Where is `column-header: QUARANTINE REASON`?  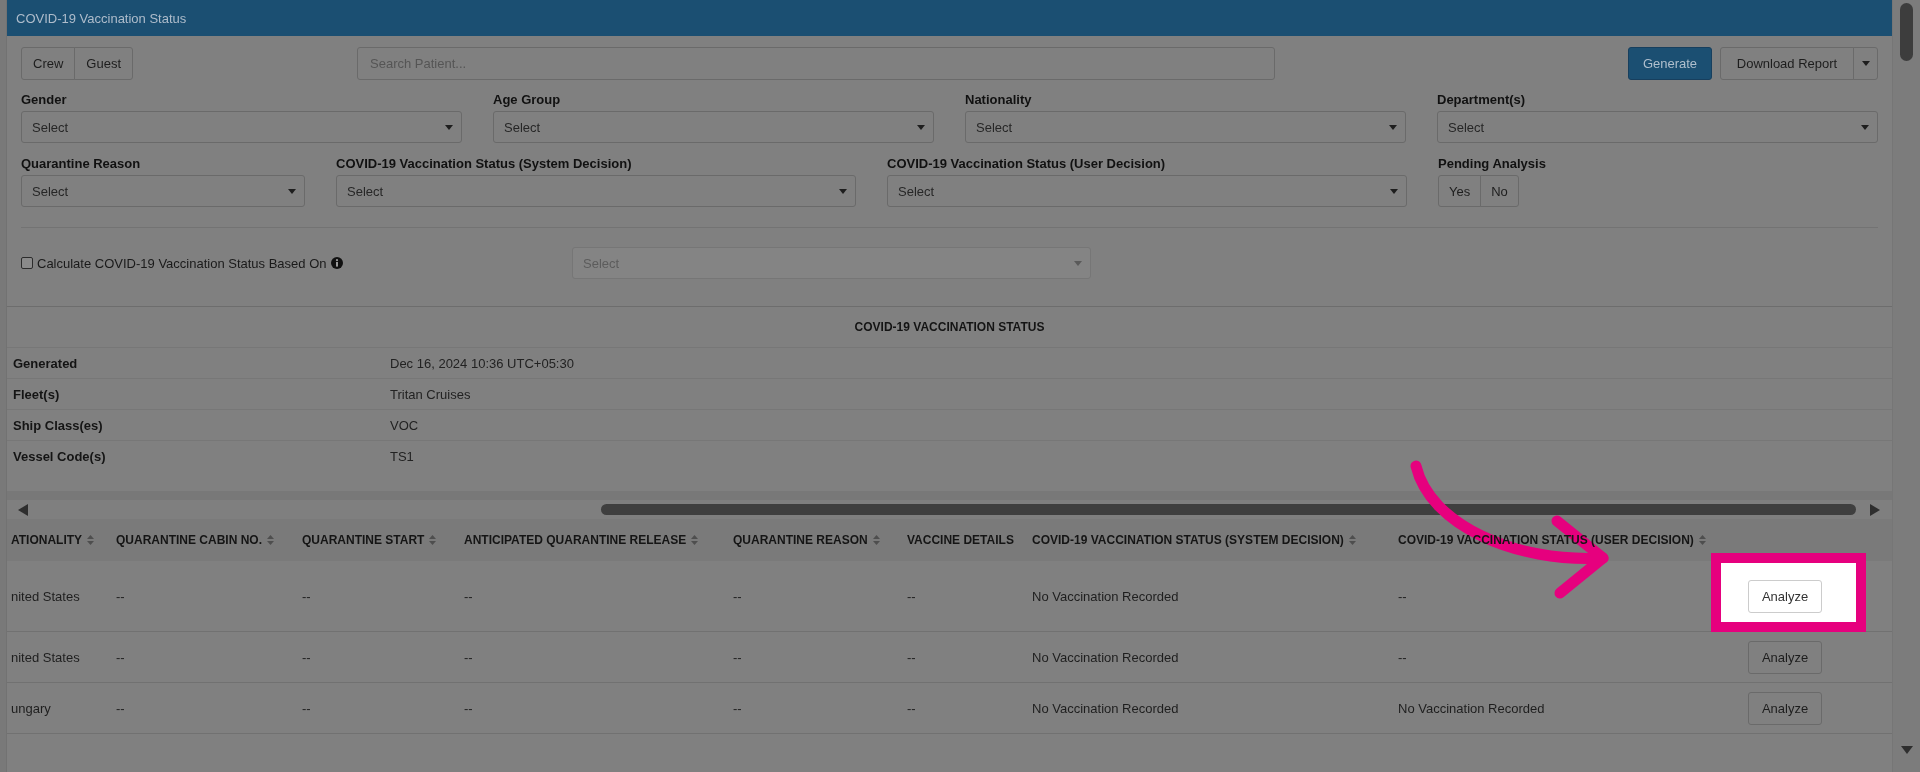 column-header: QUARANTINE REASON is located at coordinates (800, 540).